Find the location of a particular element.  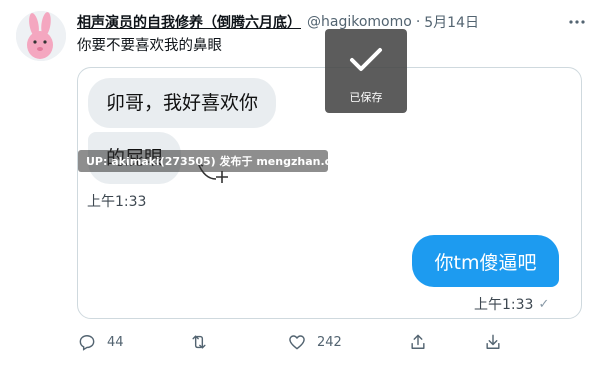

retweet-icon is located at coordinates (199, 342).